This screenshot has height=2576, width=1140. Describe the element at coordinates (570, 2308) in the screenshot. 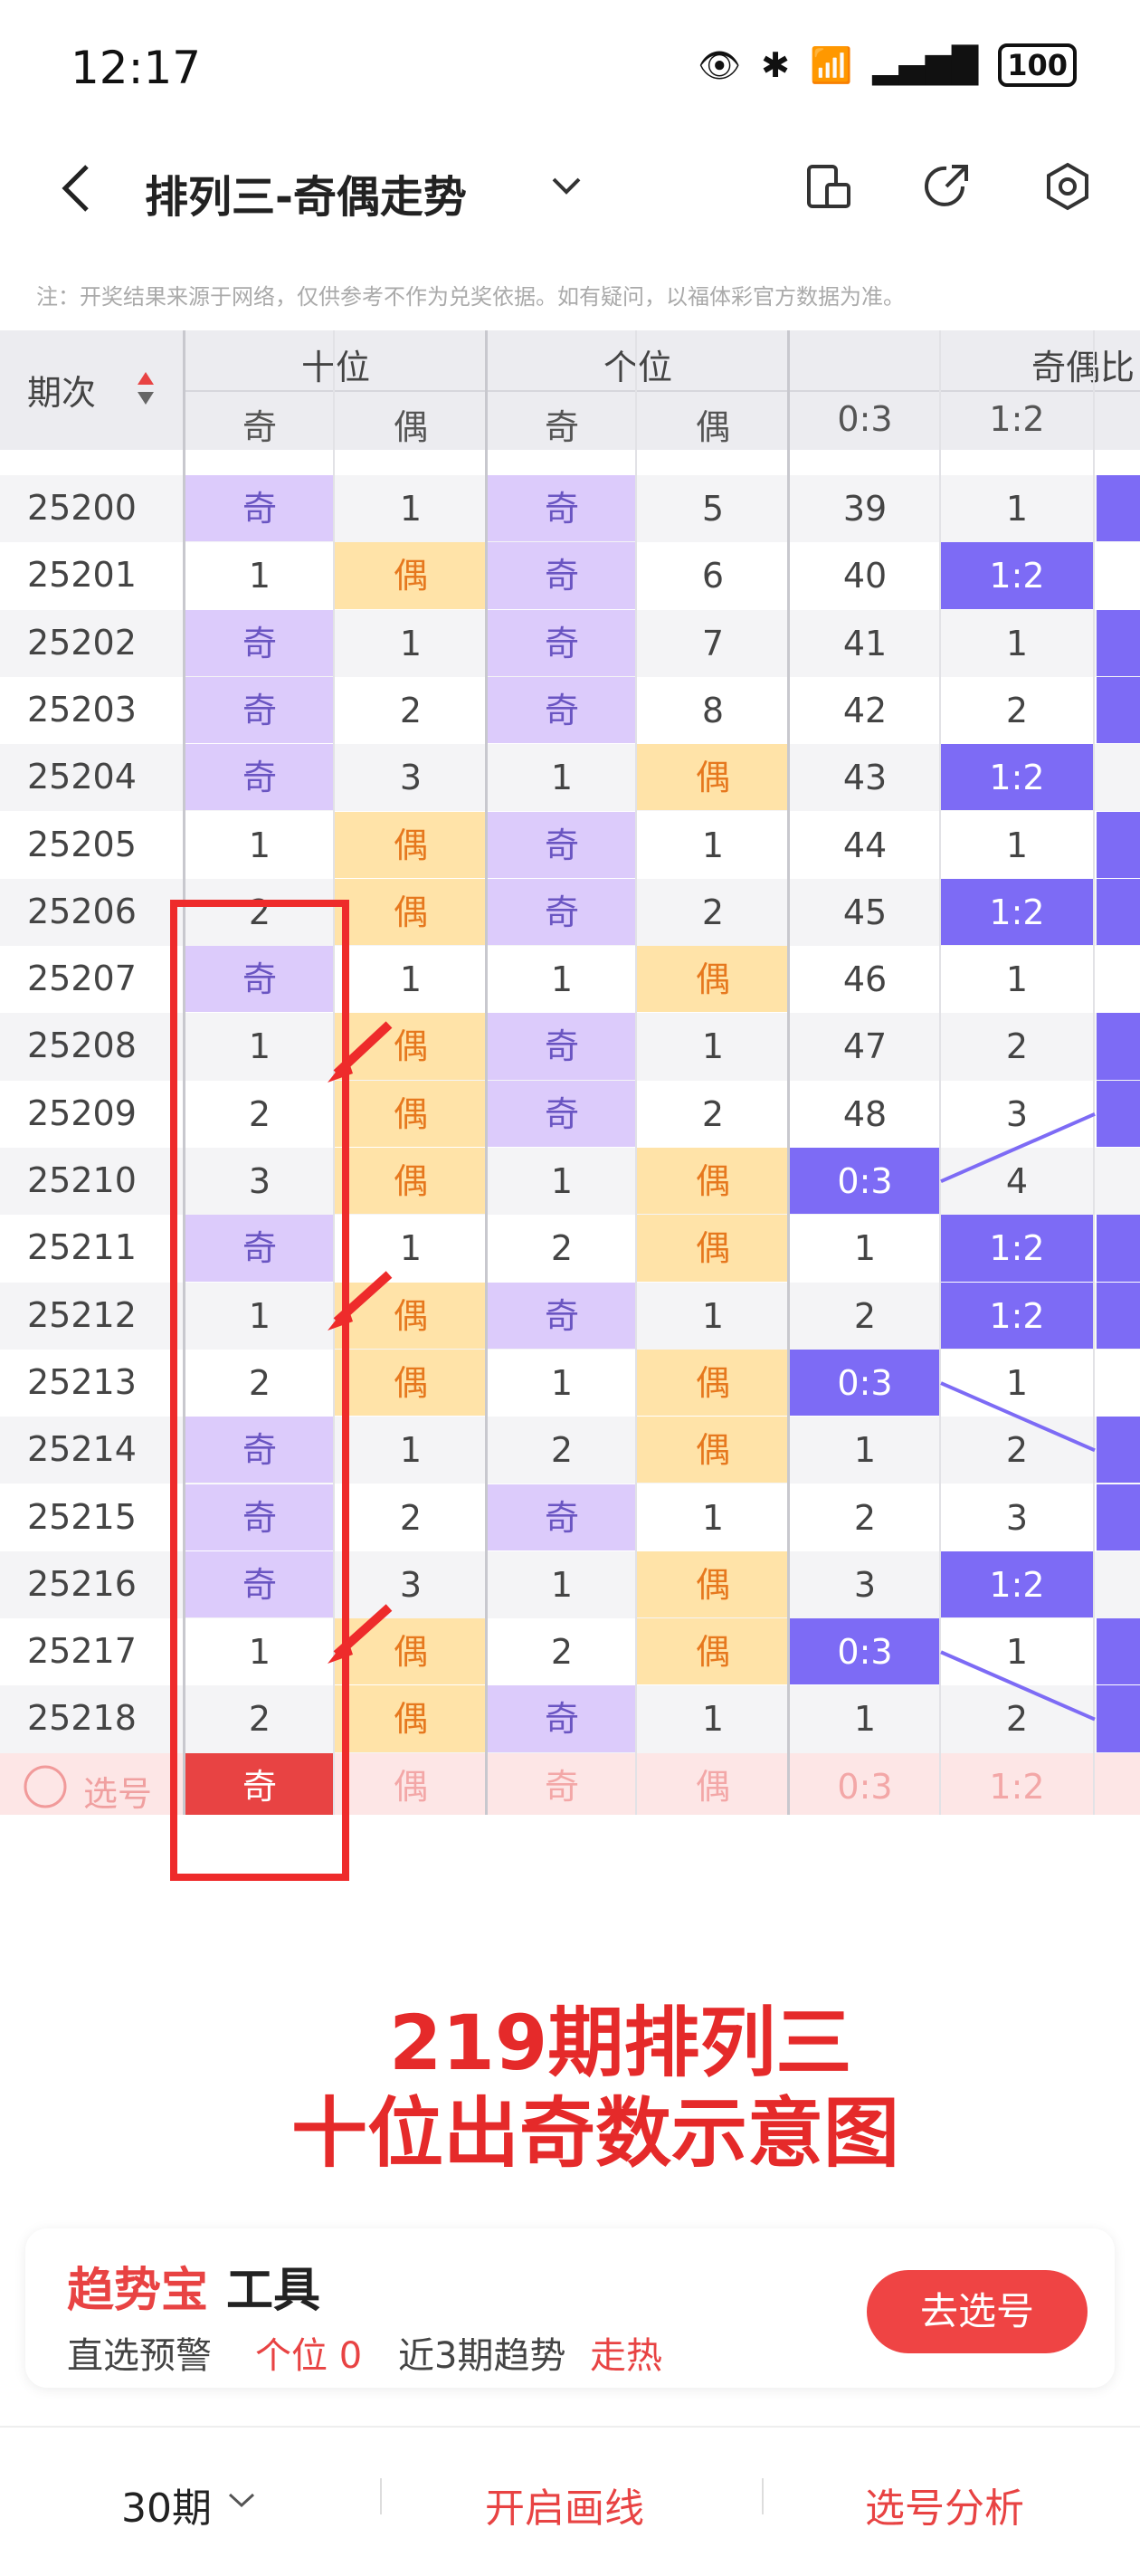

I see `tool-card: 趋势宝 工具 直选预警 个位 0 近3期趋势 走热 去选号` at that location.